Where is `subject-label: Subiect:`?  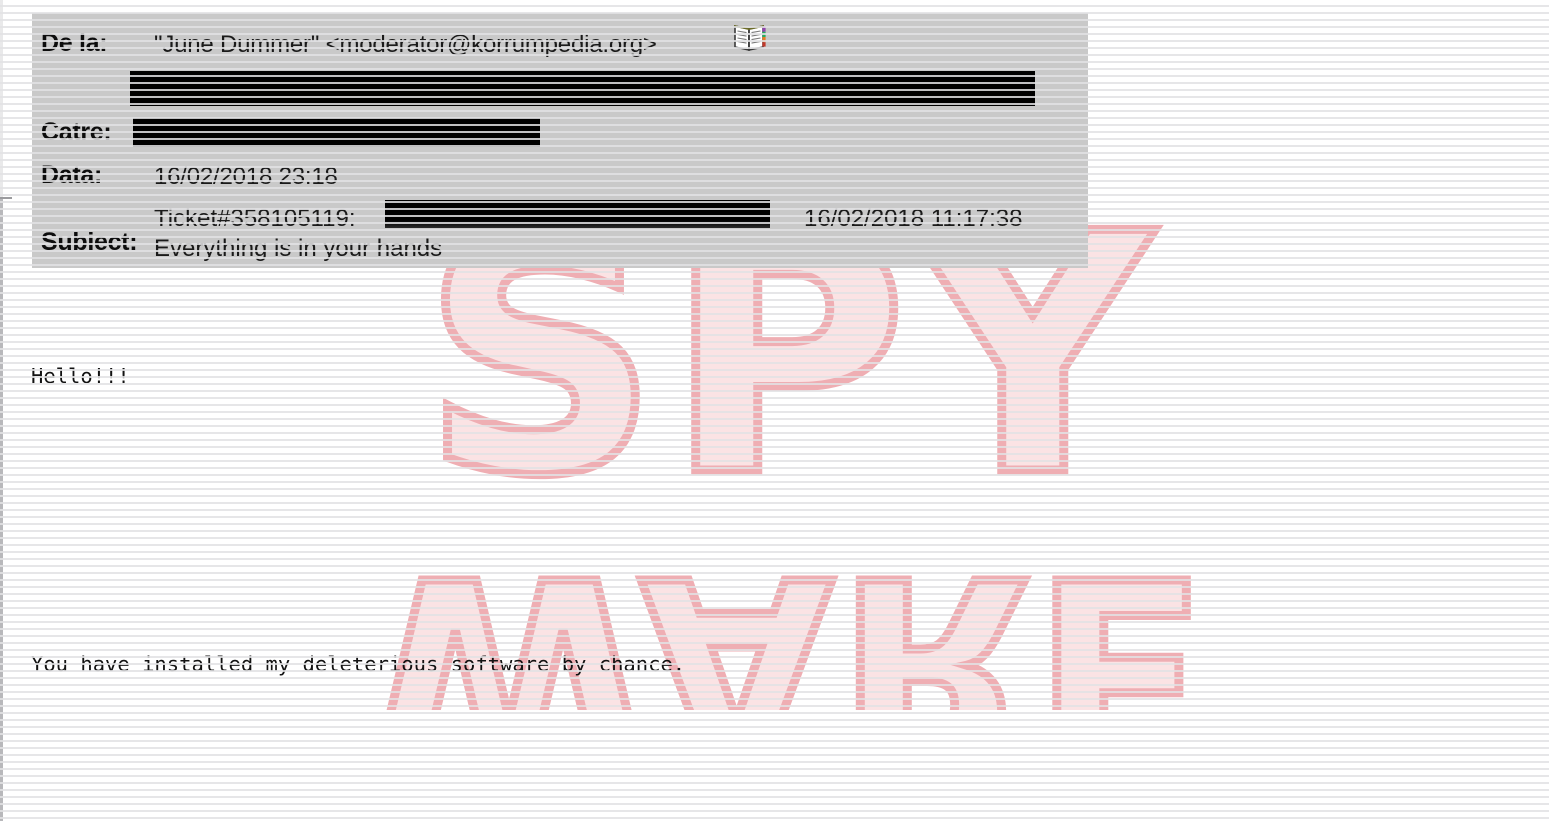 subject-label: Subiect: is located at coordinates (89, 242).